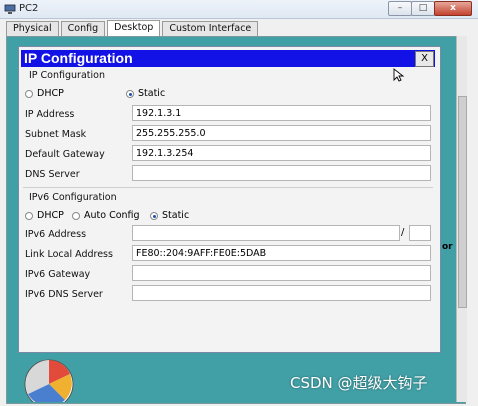 This screenshot has width=478, height=406. What do you see at coordinates (281, 253) in the screenshot?
I see `link-local-address-input: FE80::204:9AFF:FE0E:5DAB` at bounding box center [281, 253].